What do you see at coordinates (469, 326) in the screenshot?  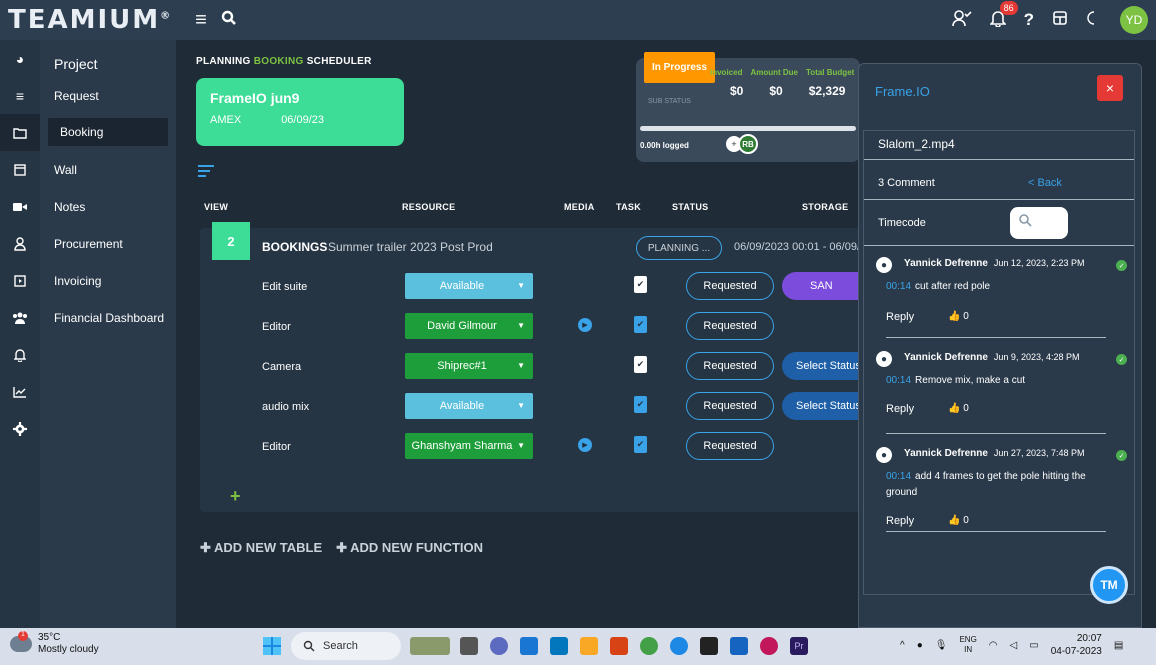 I see `resource-select: David Gilmour ▼` at bounding box center [469, 326].